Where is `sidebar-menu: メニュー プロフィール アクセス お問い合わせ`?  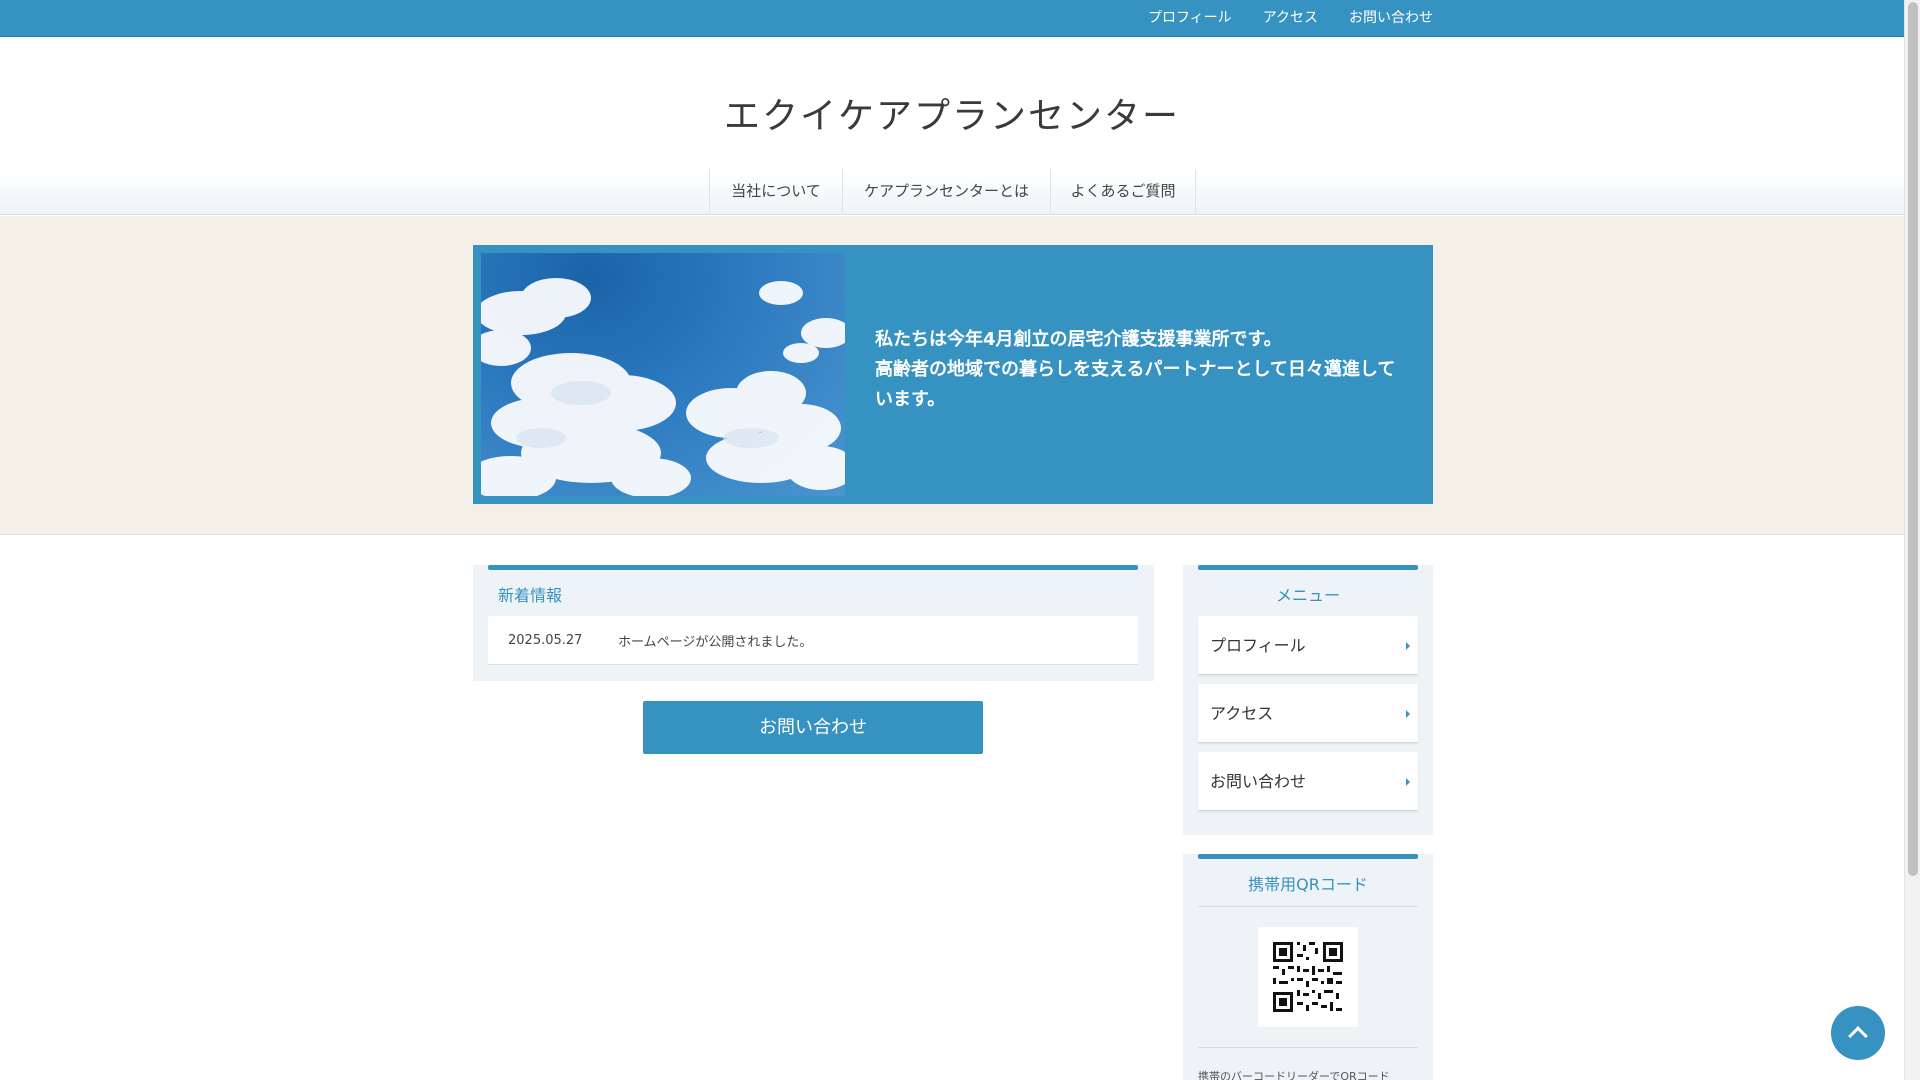
sidebar-menu: メニュー プロフィール アクセス お問い合わせ is located at coordinates (1308, 700).